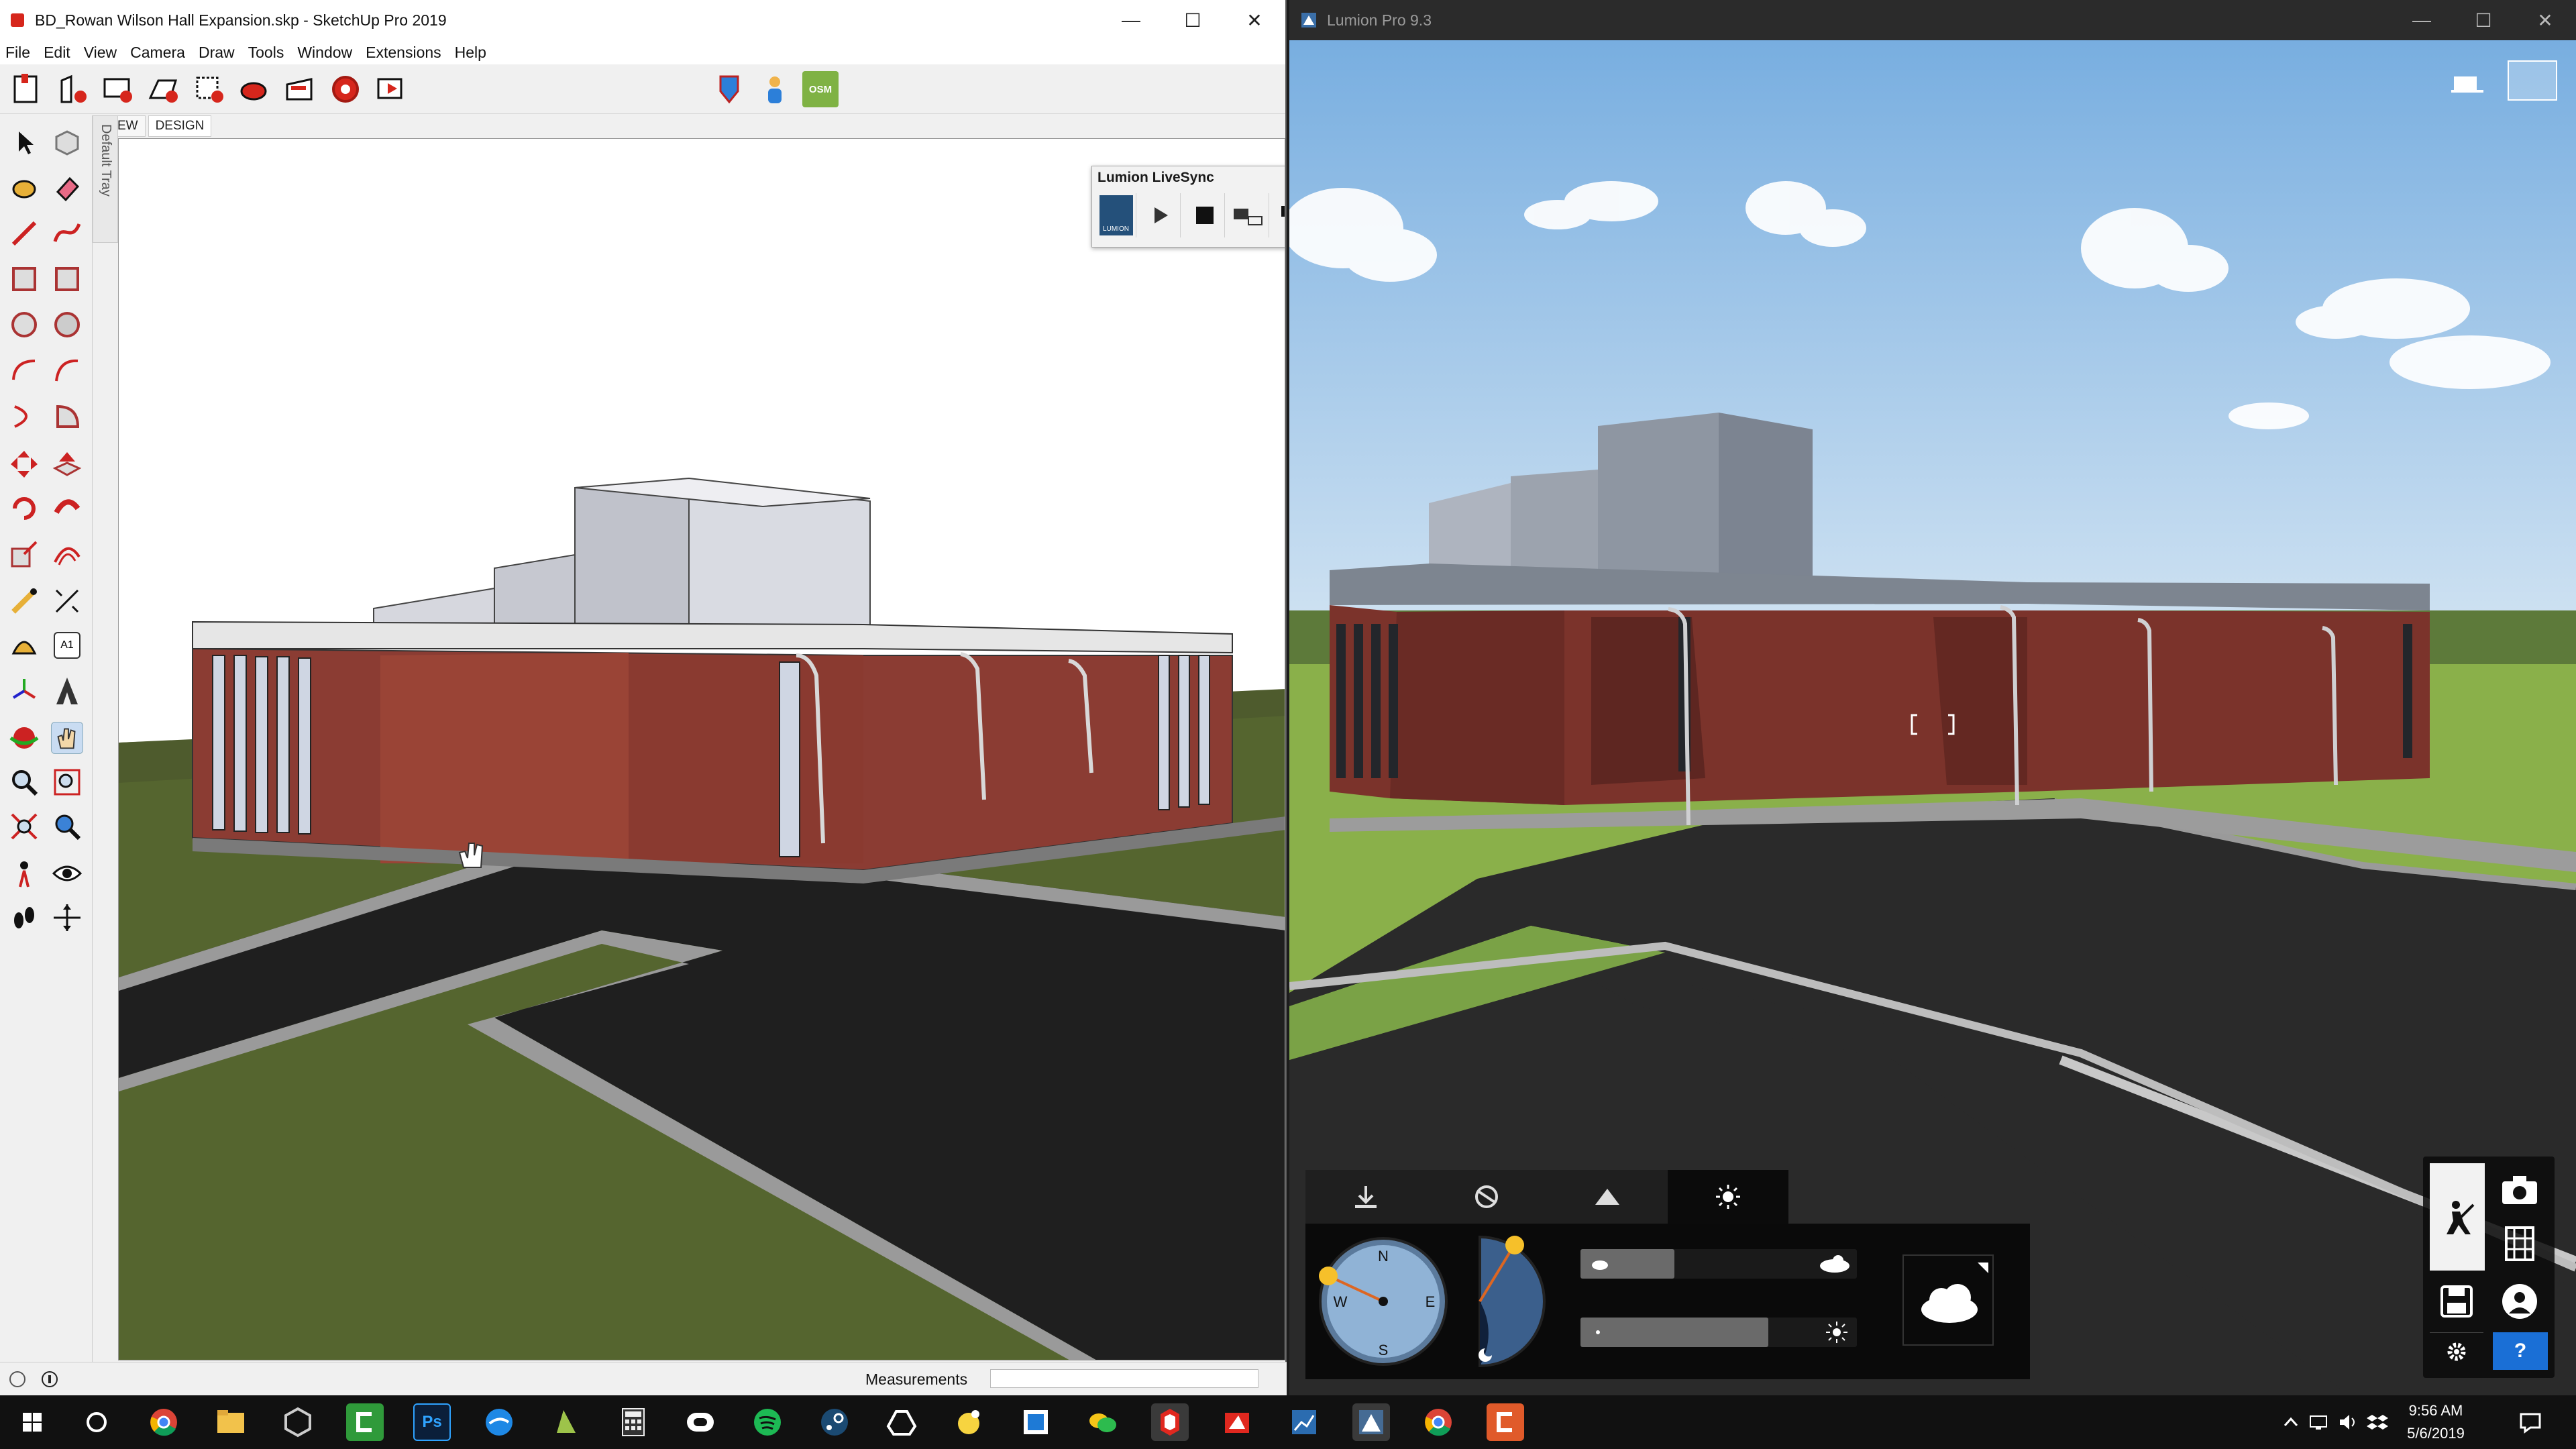 This screenshot has height=1449, width=2576. What do you see at coordinates (117, 89) in the screenshot?
I see `add-terrain-icon` at bounding box center [117, 89].